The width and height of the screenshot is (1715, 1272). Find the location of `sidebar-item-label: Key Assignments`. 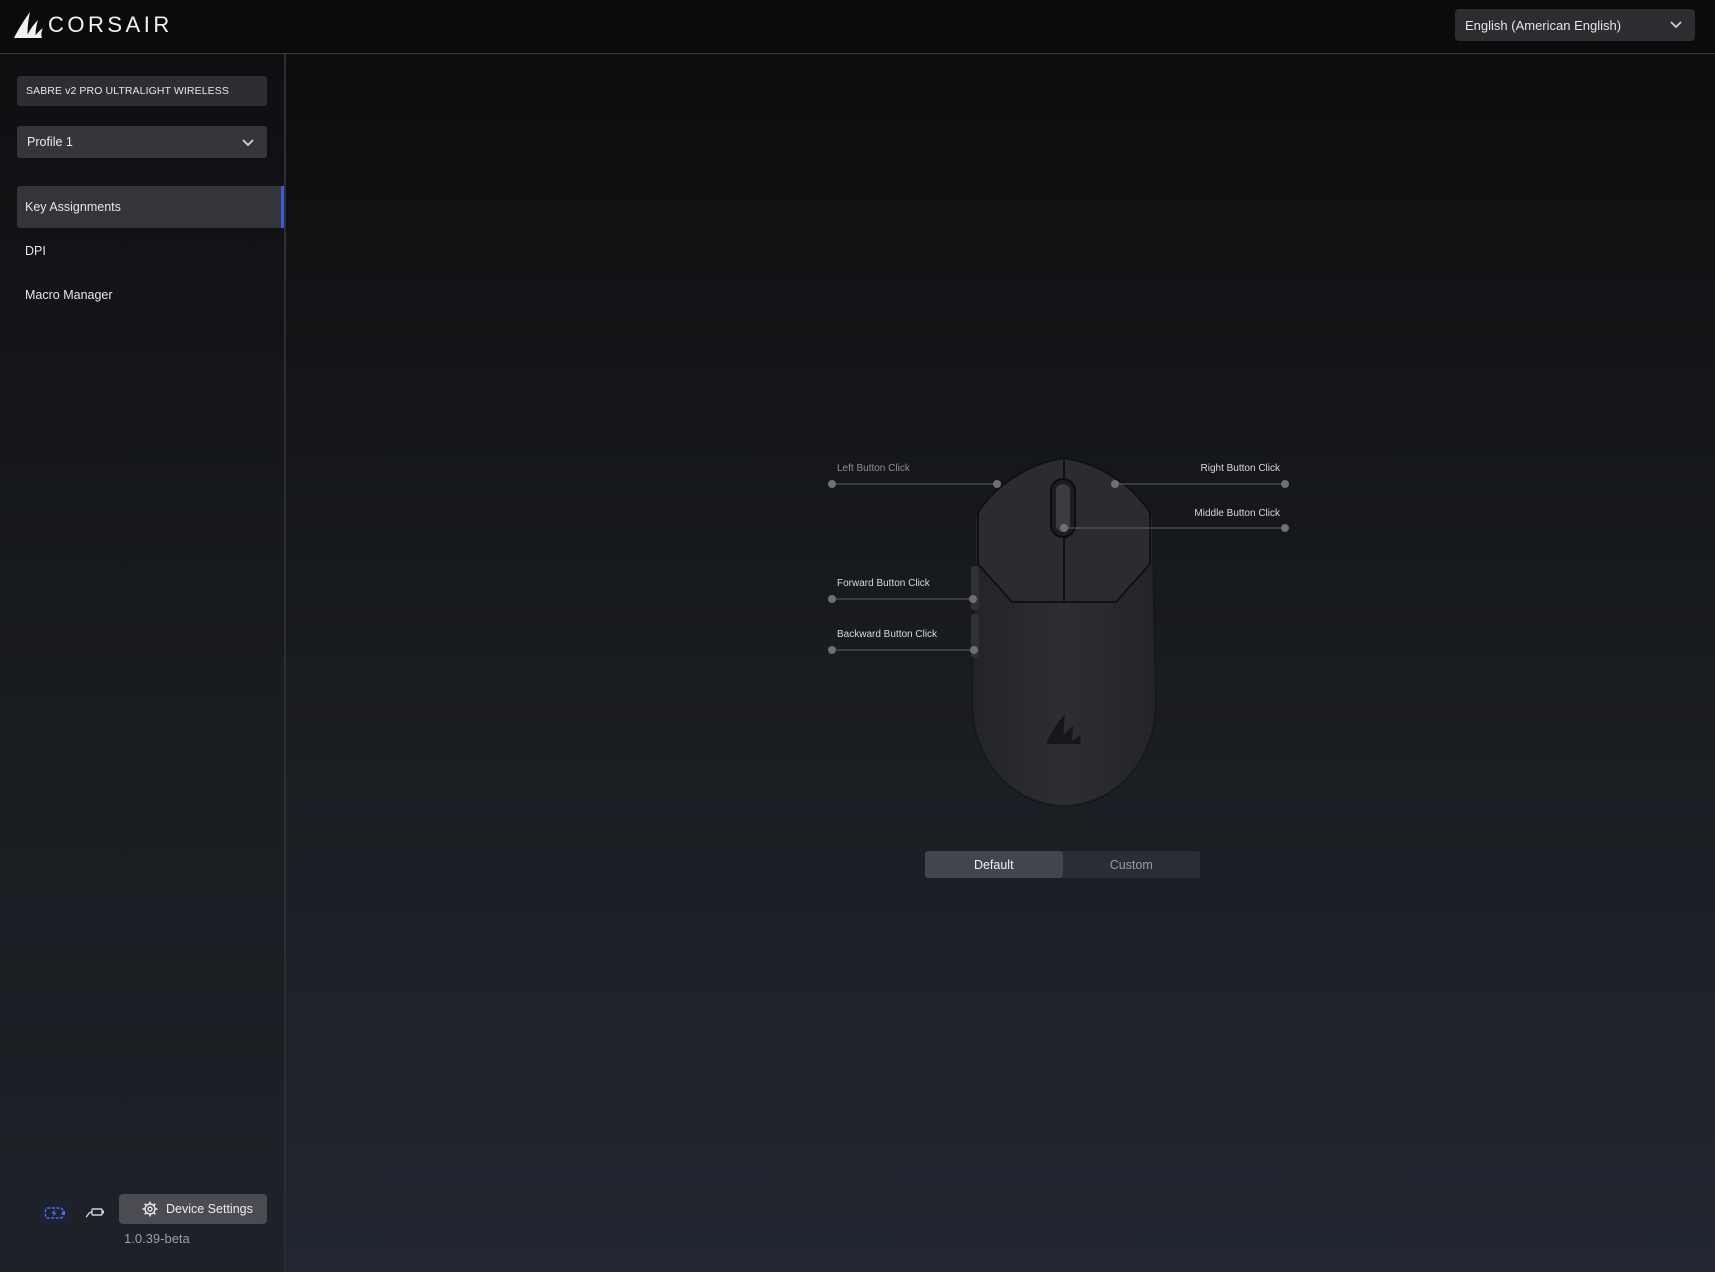

sidebar-item-label: Key Assignments is located at coordinates (73, 207).